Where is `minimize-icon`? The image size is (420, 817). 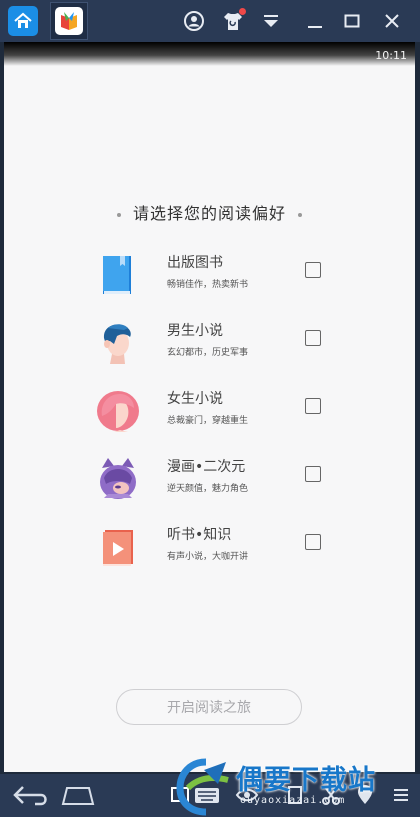 minimize-icon is located at coordinates (315, 21).